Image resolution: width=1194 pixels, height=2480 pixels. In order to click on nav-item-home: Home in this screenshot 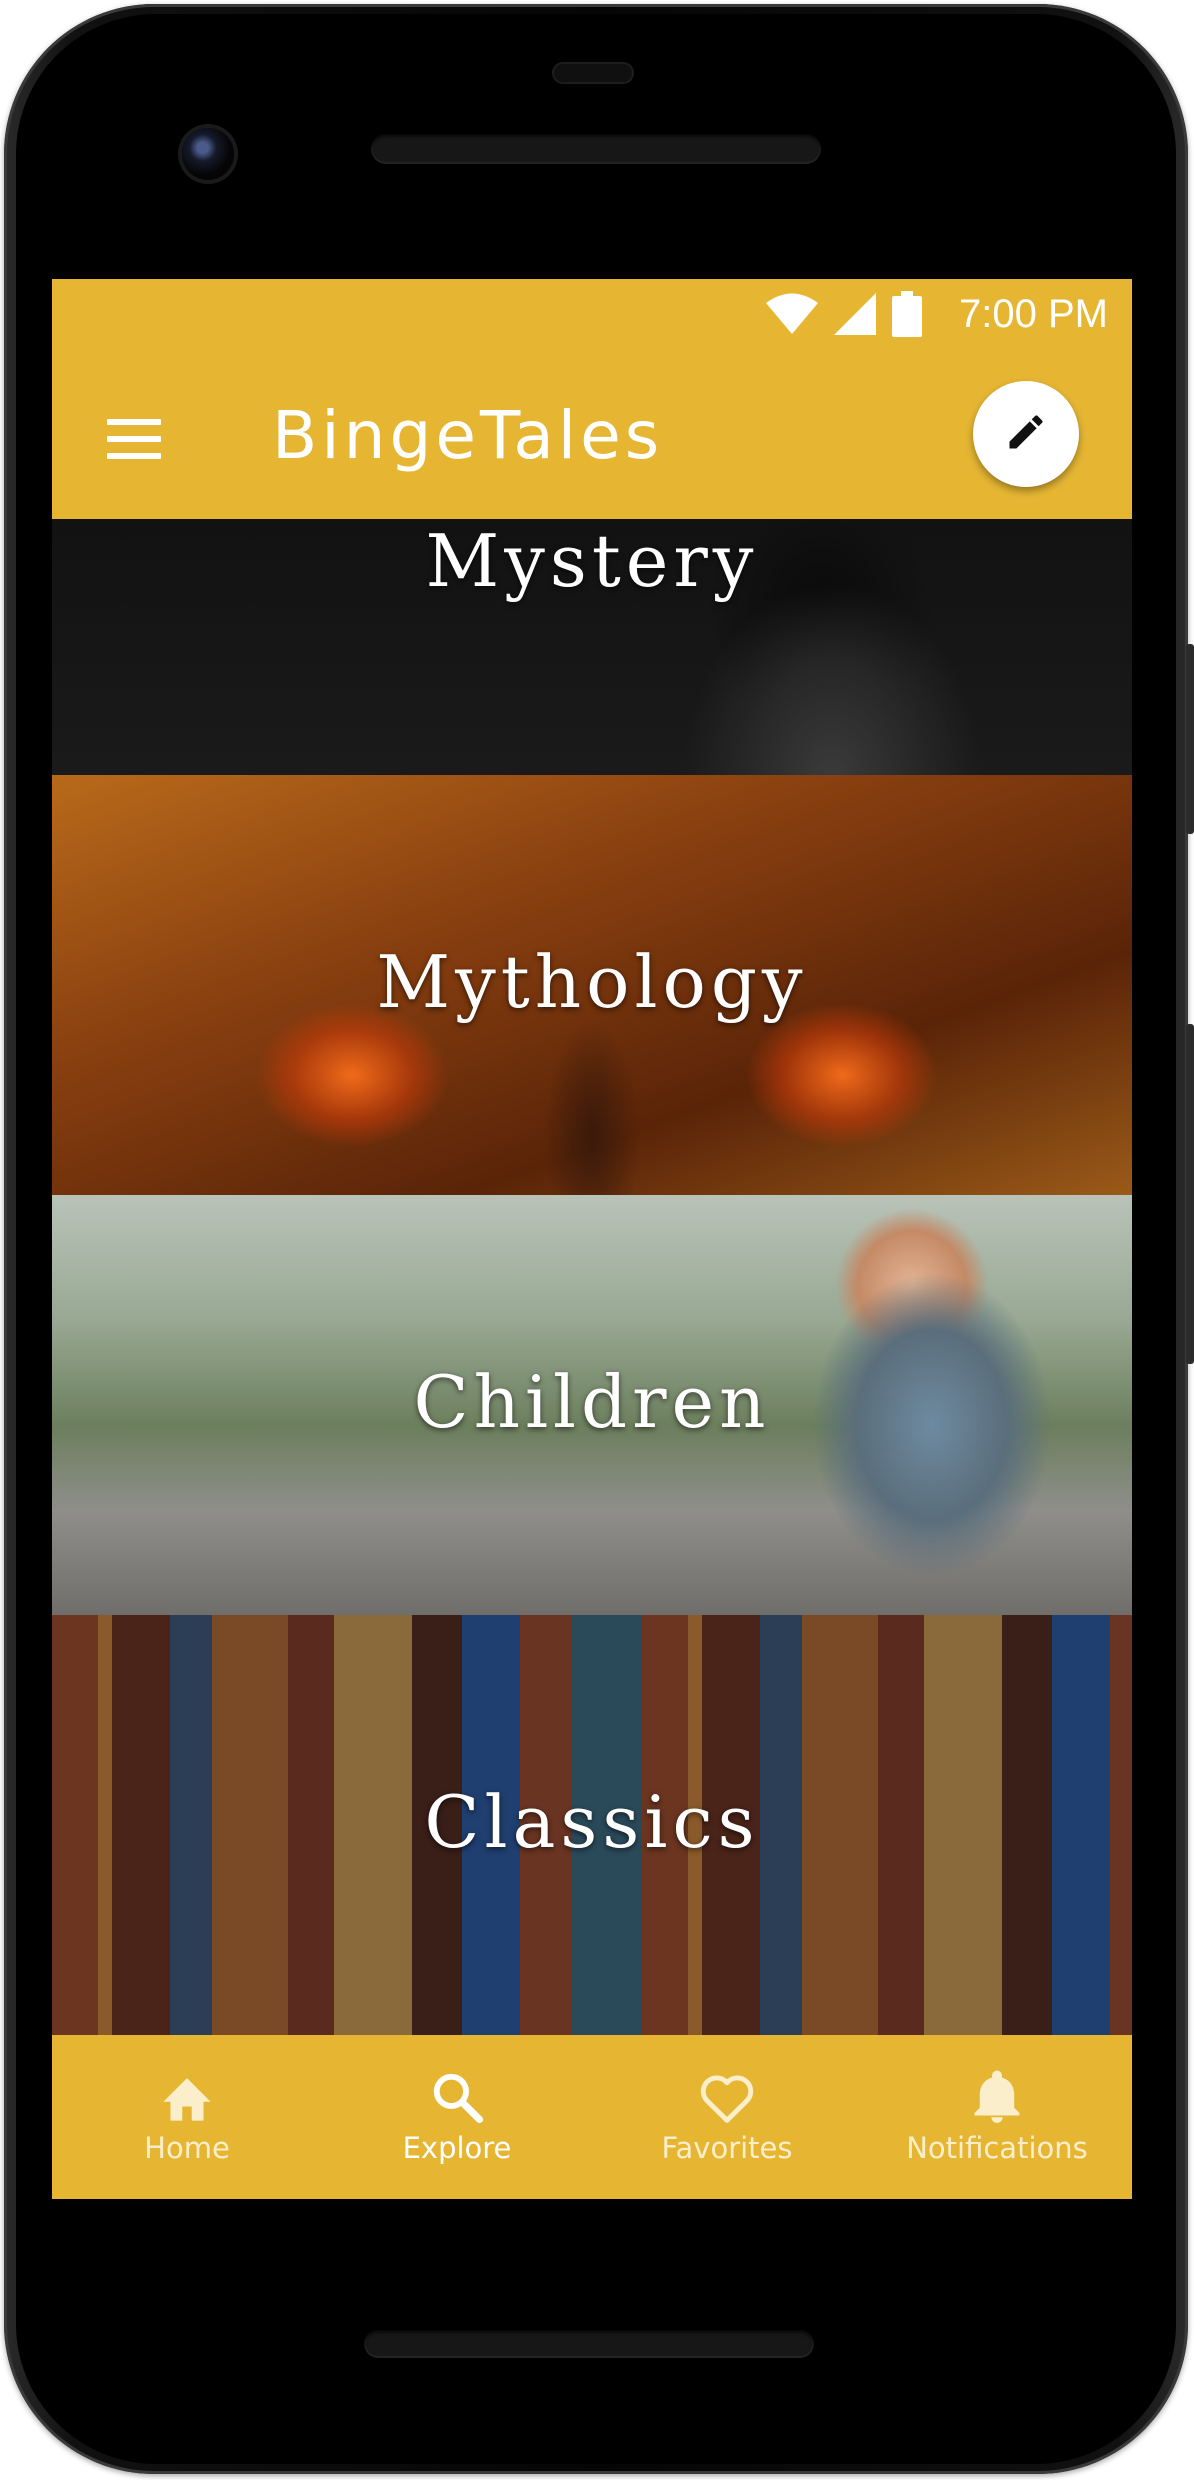, I will do `click(187, 2117)`.